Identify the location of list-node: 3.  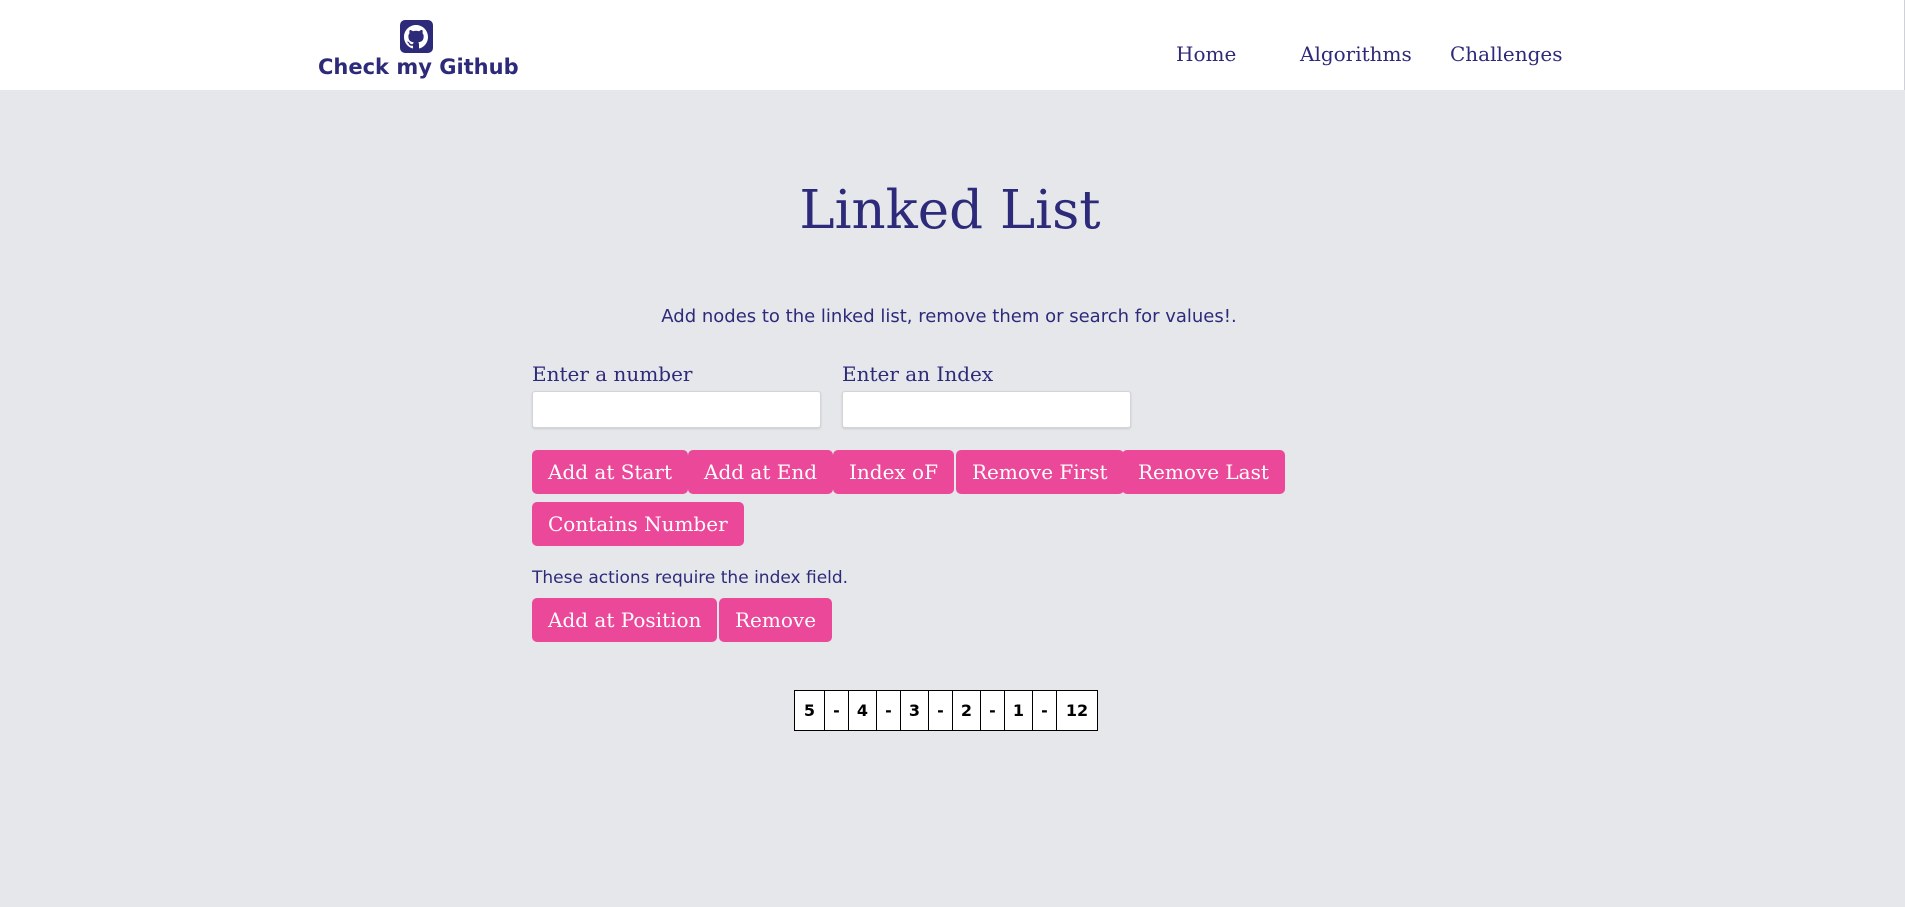
(914, 710).